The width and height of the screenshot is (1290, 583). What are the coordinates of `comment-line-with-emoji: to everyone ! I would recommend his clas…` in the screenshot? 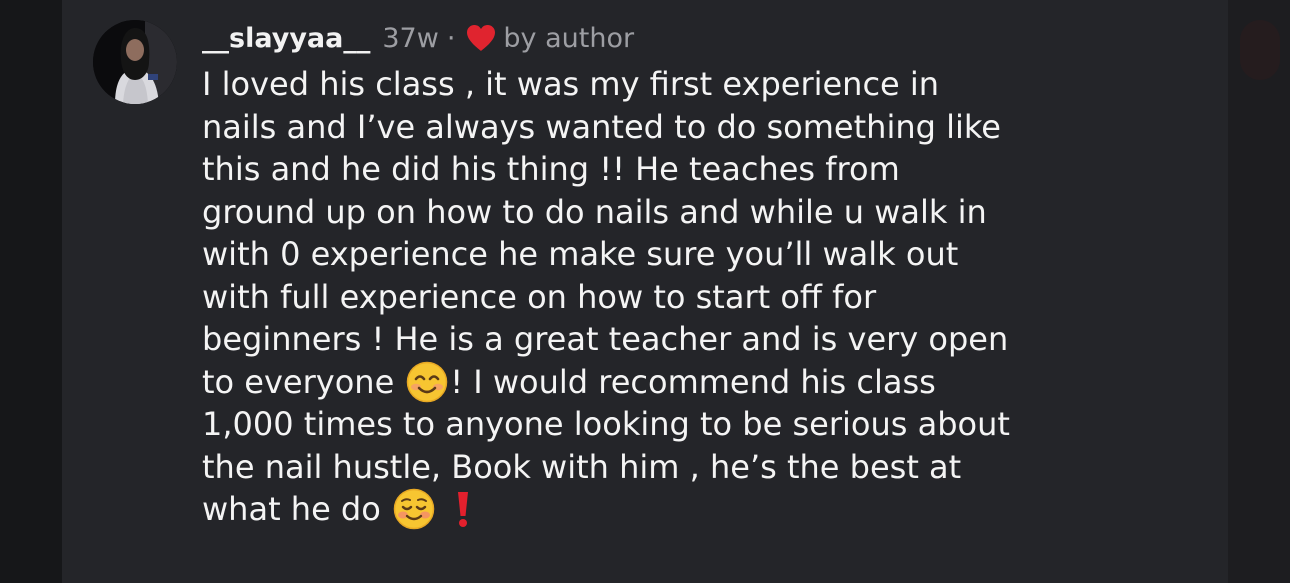 It's located at (652, 382).